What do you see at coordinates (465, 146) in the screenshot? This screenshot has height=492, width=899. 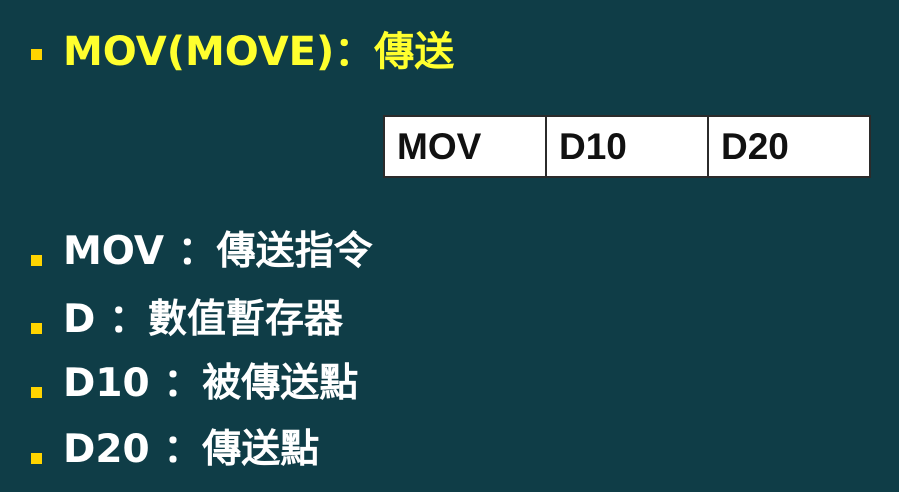 I see `instruction-opcode-cell: MOV` at bounding box center [465, 146].